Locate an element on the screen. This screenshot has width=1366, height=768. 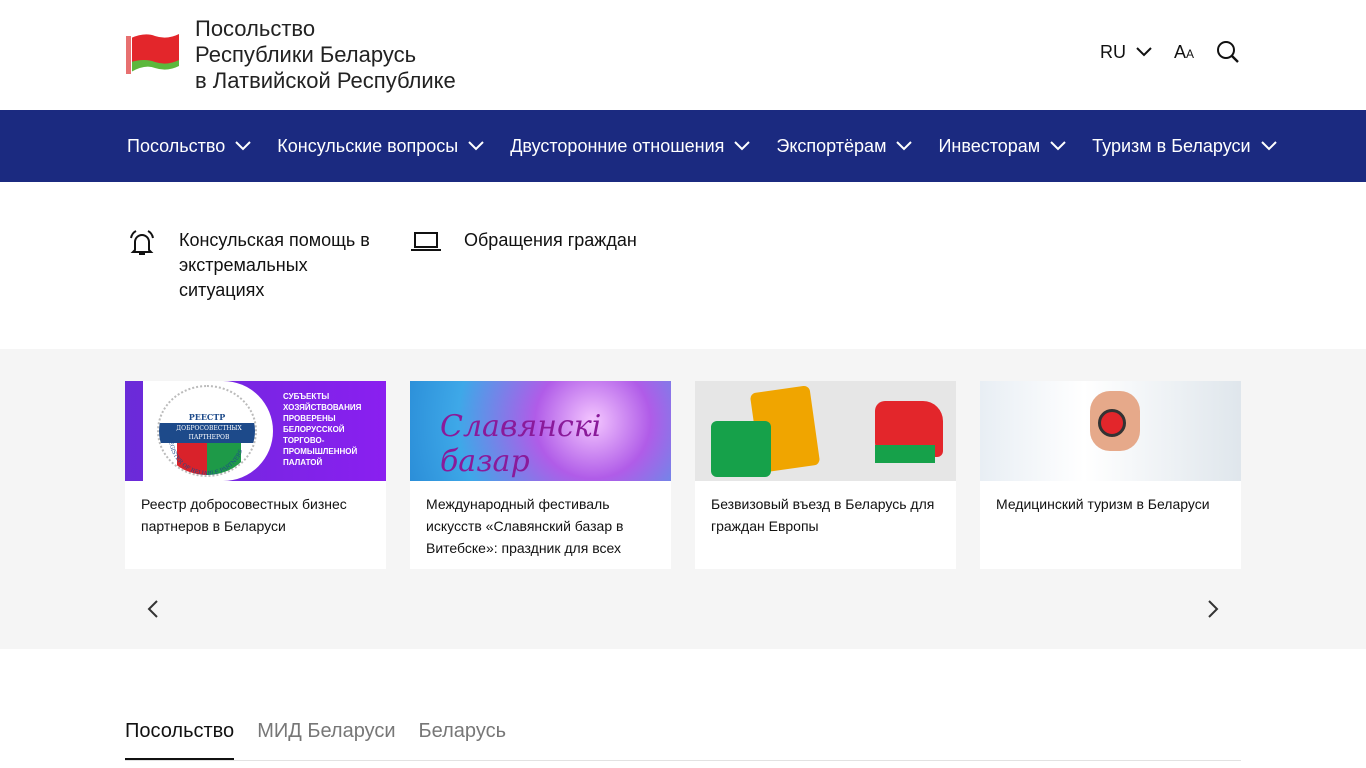
registry-logo-ring: REGISTER OF RELIABLE PARTNERS is located at coordinates (206, 456).